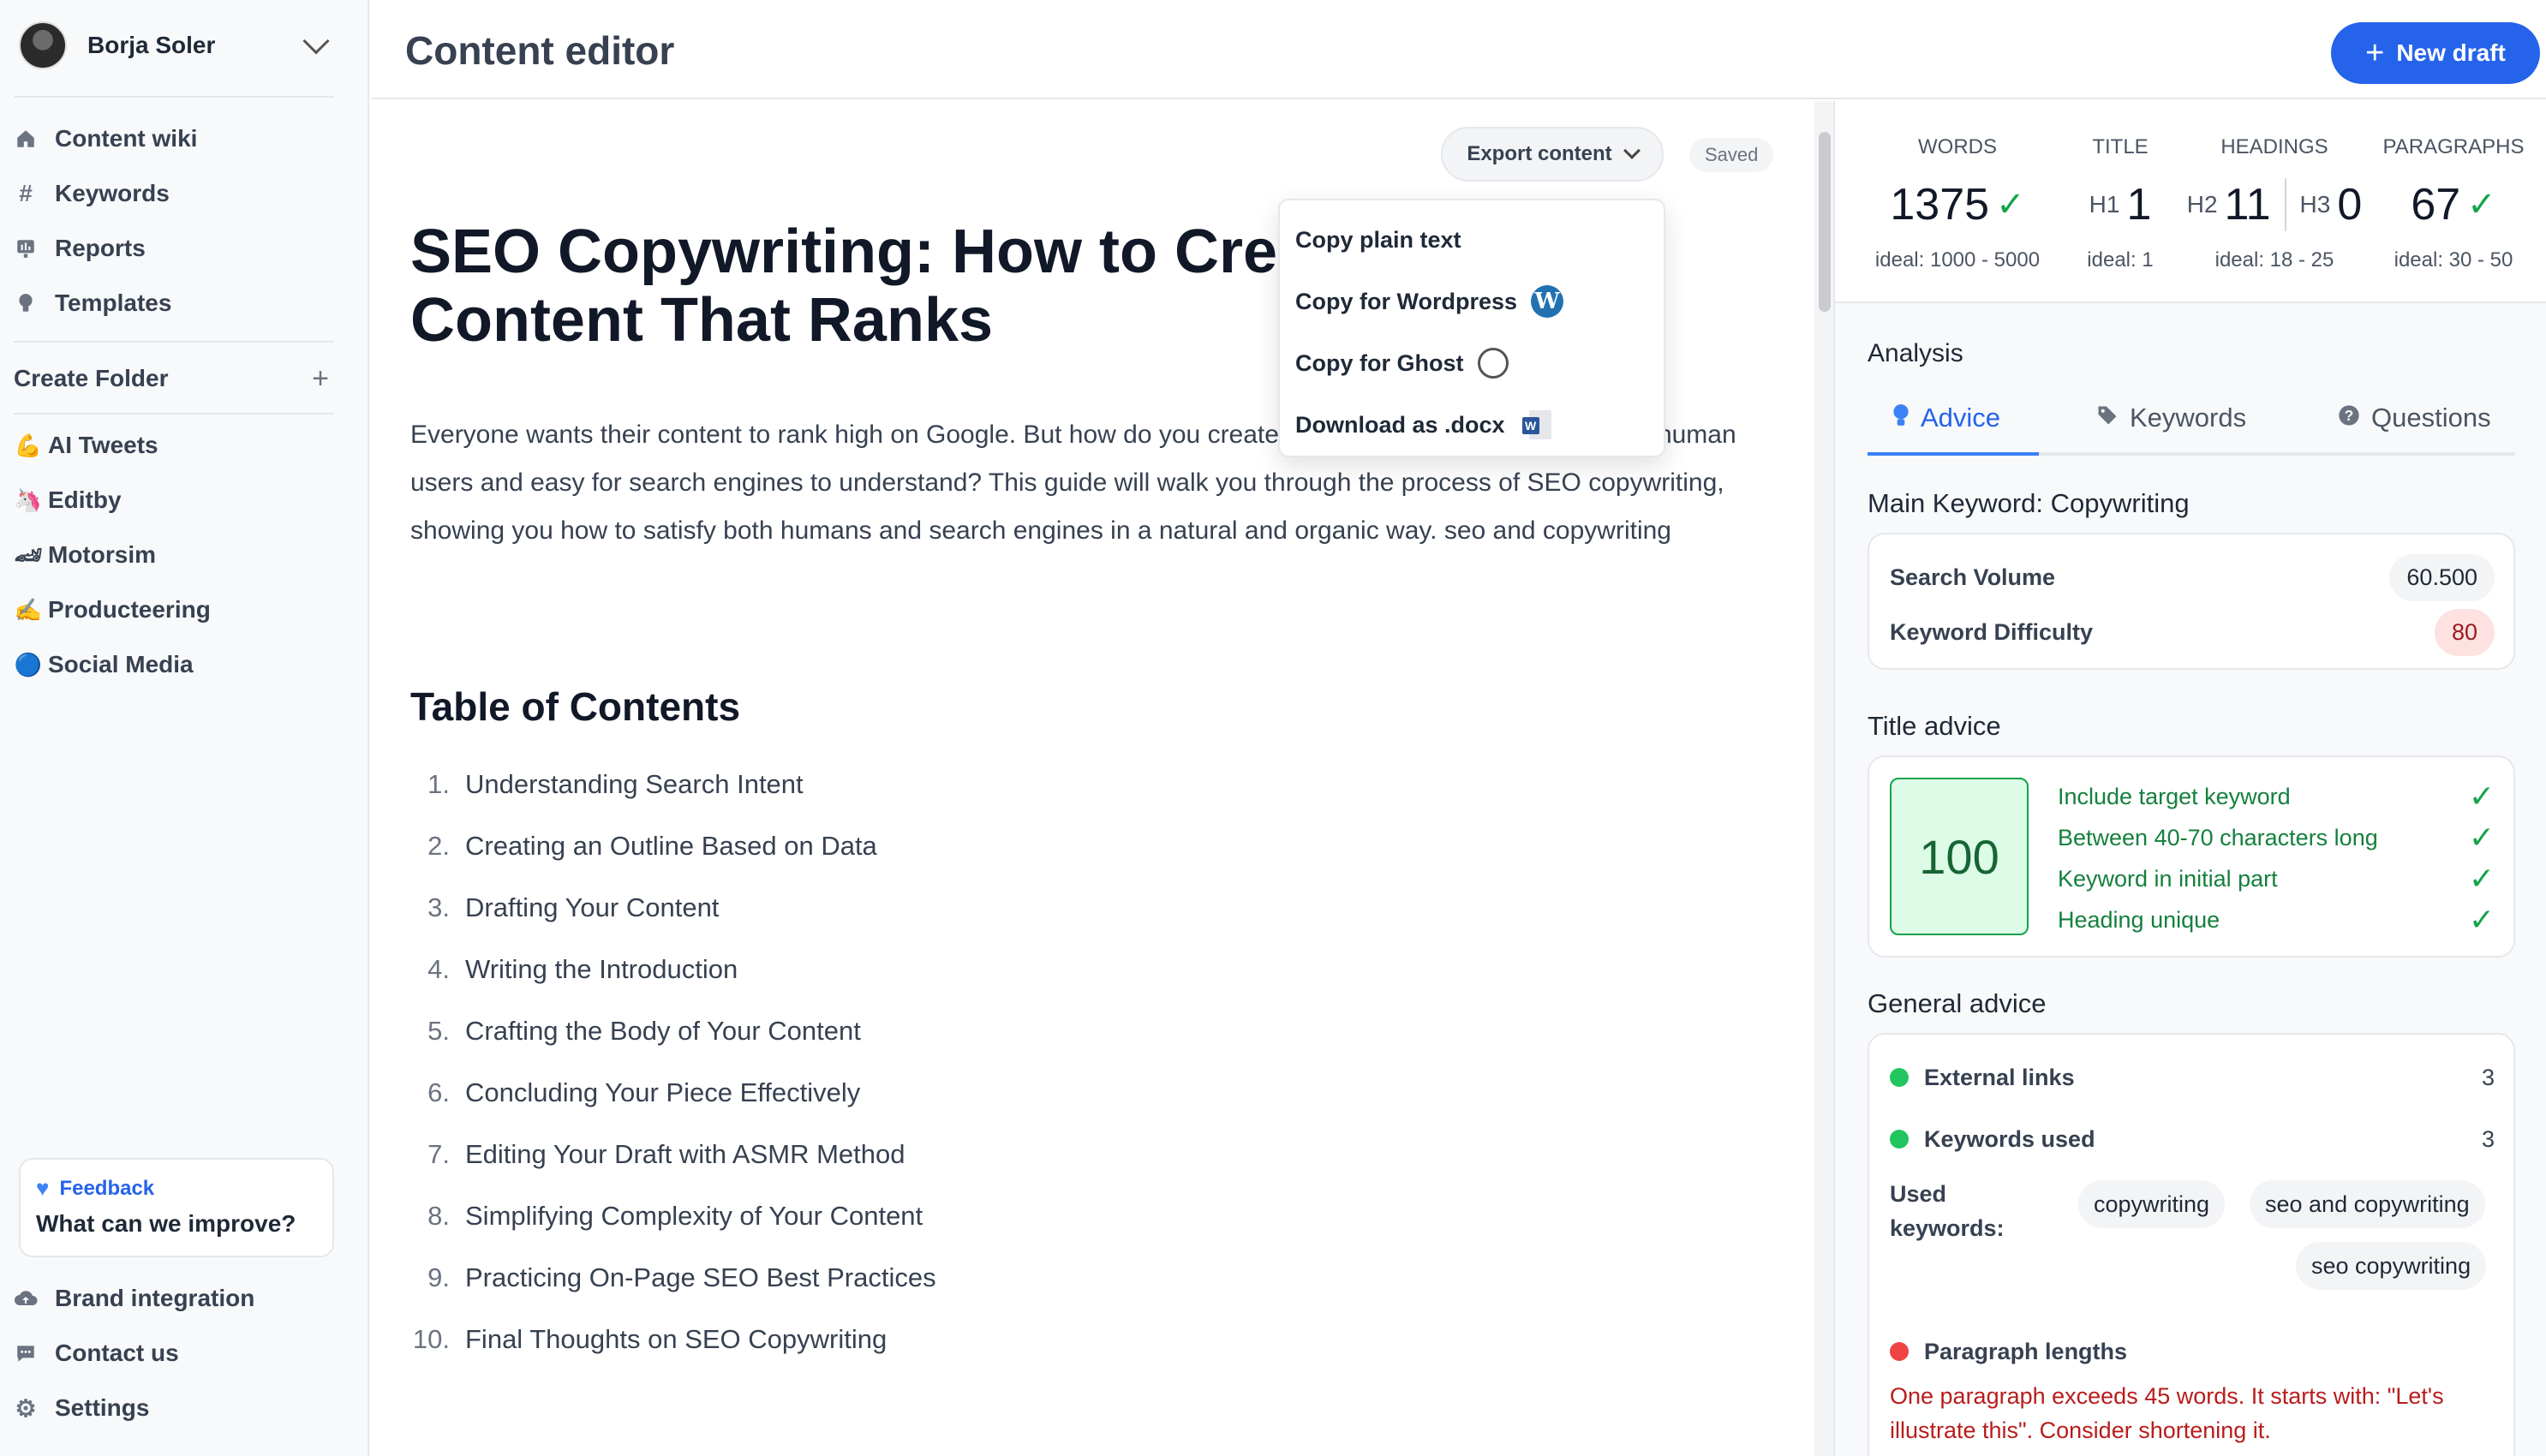 The height and width of the screenshot is (1456, 2546). I want to click on status-dot-red, so click(1899, 1352).